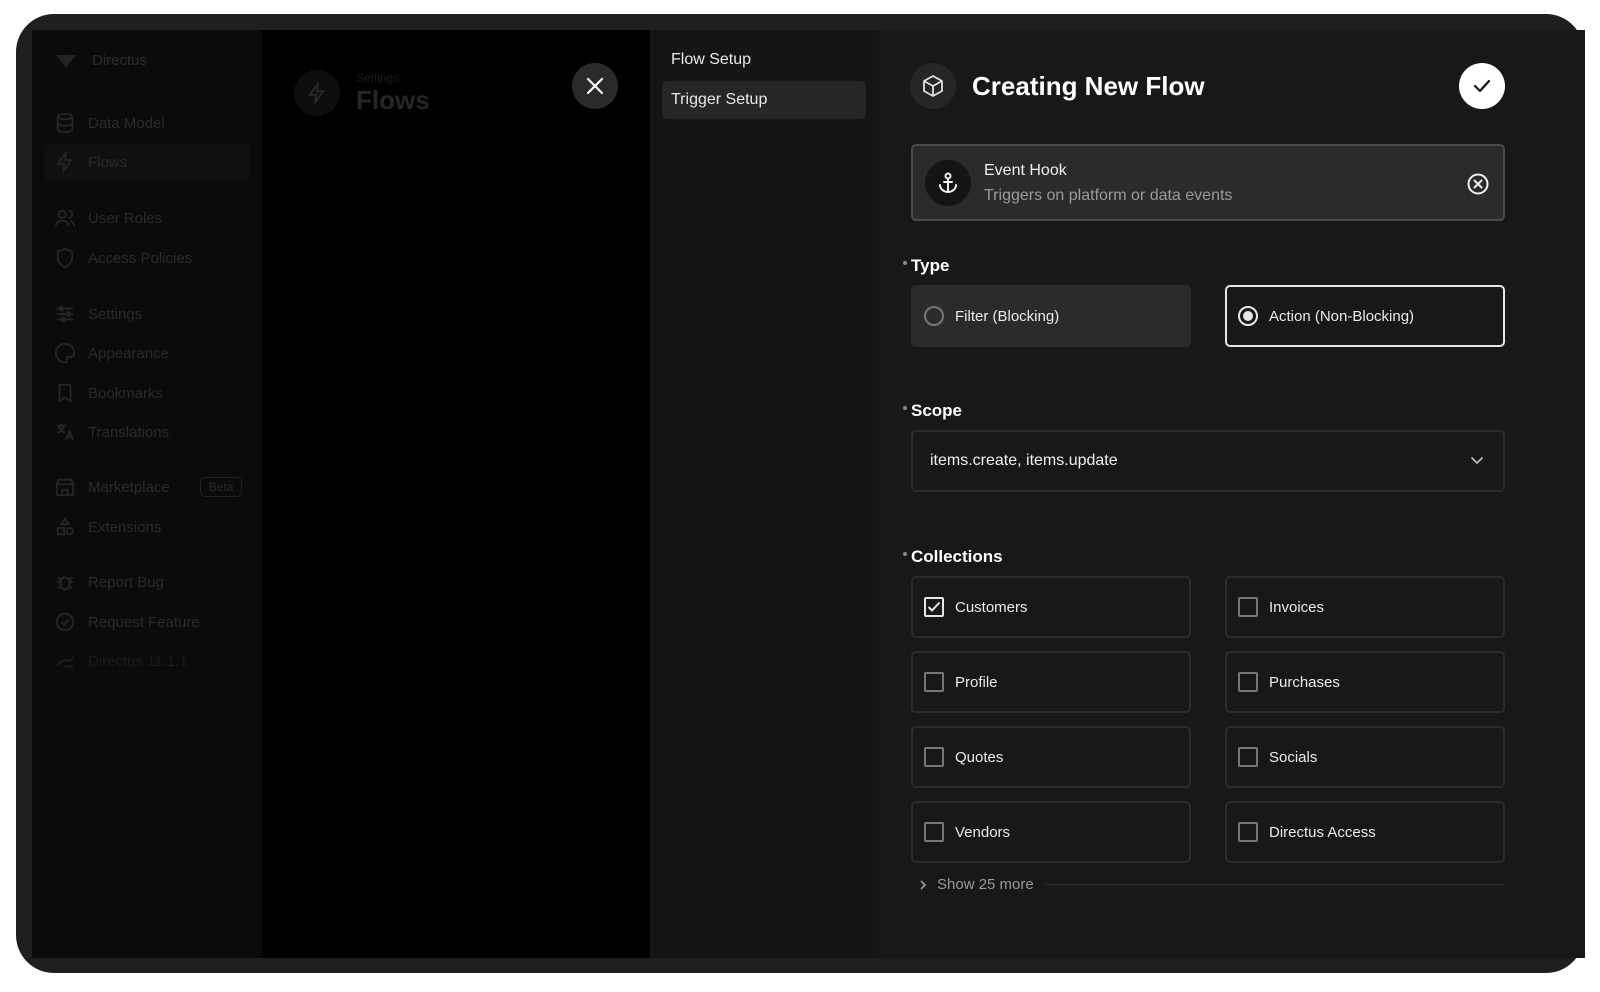 This screenshot has width=1600, height=992. What do you see at coordinates (1007, 316) in the screenshot?
I see `type-option-label: Filter (Blocking)` at bounding box center [1007, 316].